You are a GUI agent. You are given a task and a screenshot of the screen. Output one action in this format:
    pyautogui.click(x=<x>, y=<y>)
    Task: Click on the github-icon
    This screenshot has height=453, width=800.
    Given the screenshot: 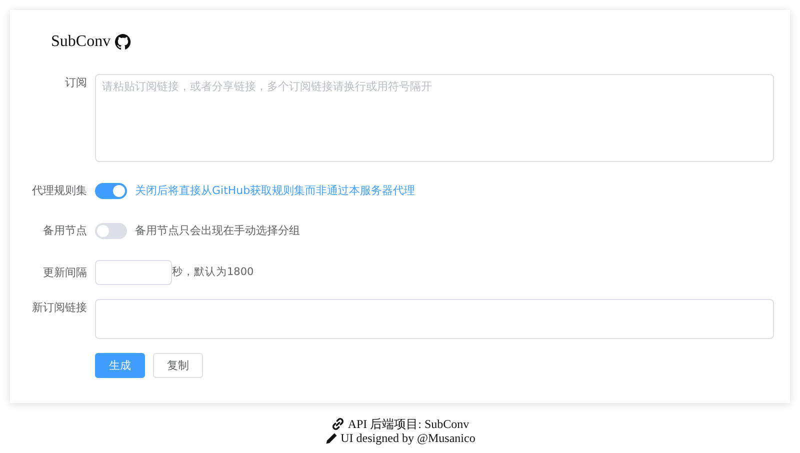 What is the action you would take?
    pyautogui.click(x=122, y=42)
    